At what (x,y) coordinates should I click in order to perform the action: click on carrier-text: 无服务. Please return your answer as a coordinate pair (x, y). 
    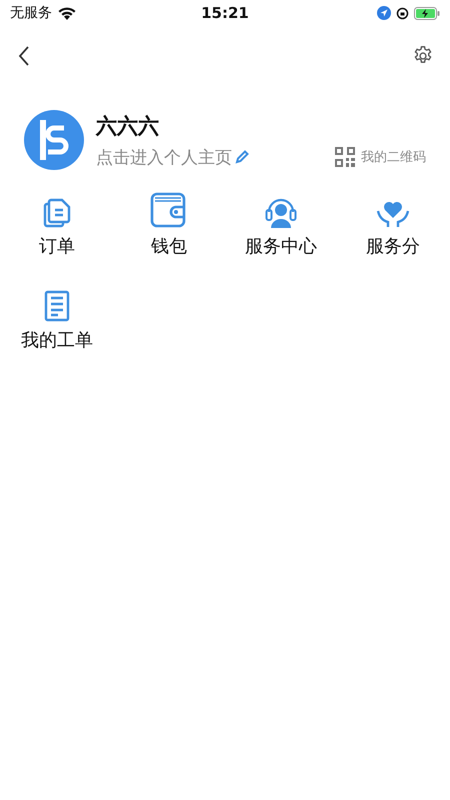
    Looking at the image, I should click on (31, 13).